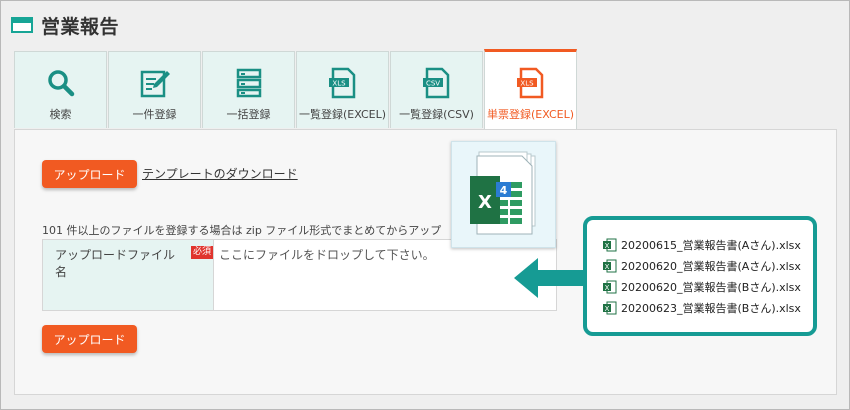 Image resolution: width=850 pixels, height=410 pixels. I want to click on file-item: X 20200620_営業報告書(Aさん).xlsx, so click(702, 266).